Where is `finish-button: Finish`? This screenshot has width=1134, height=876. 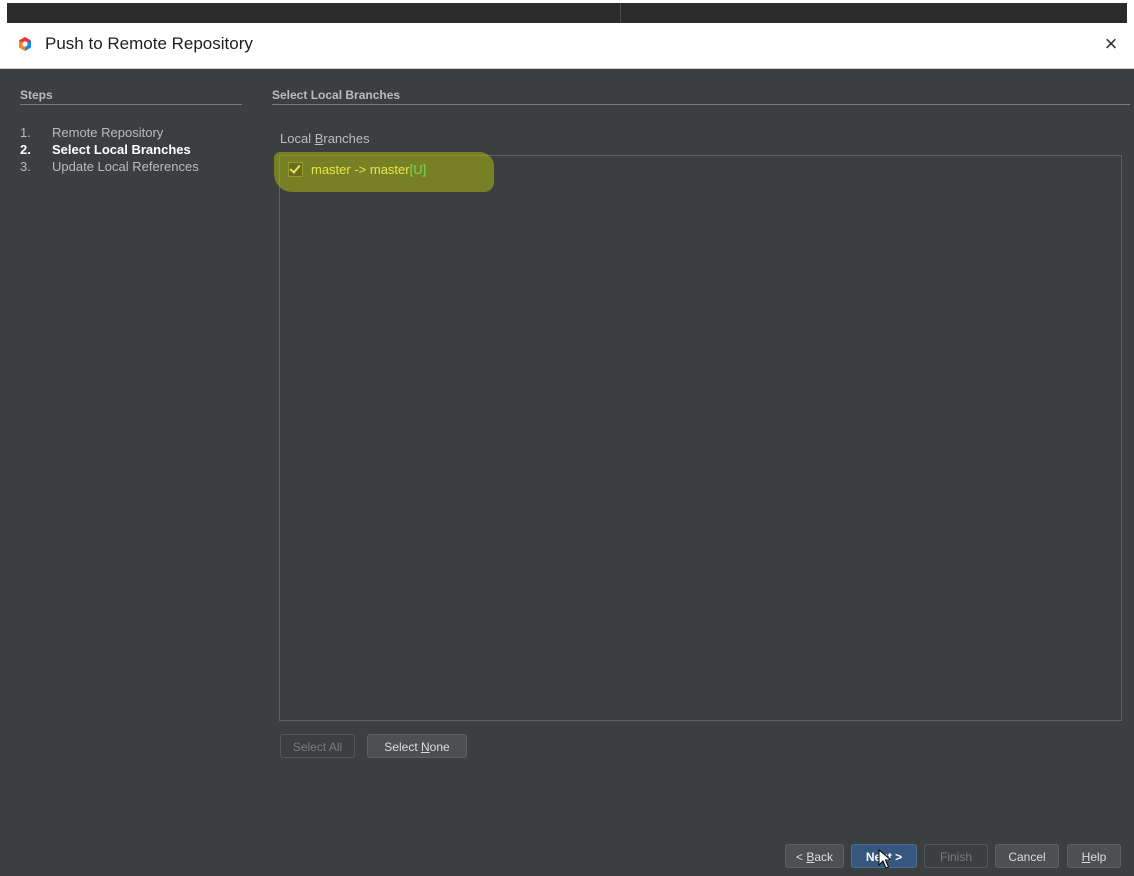 finish-button: Finish is located at coordinates (956, 856).